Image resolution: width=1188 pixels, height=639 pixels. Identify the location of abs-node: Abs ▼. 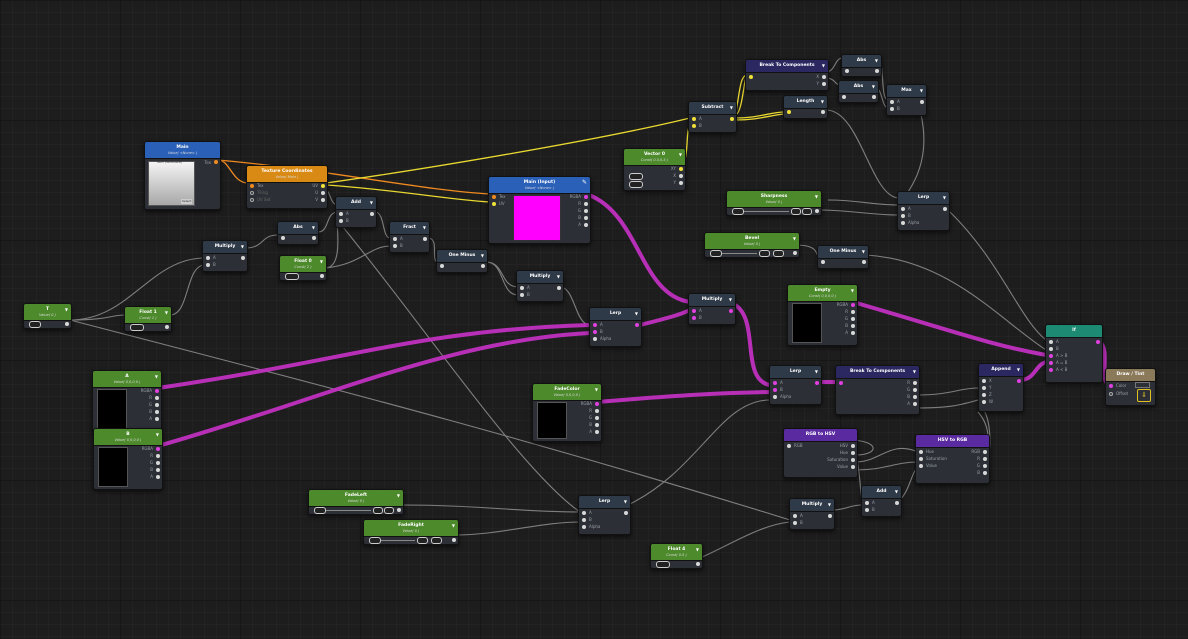
(861, 65).